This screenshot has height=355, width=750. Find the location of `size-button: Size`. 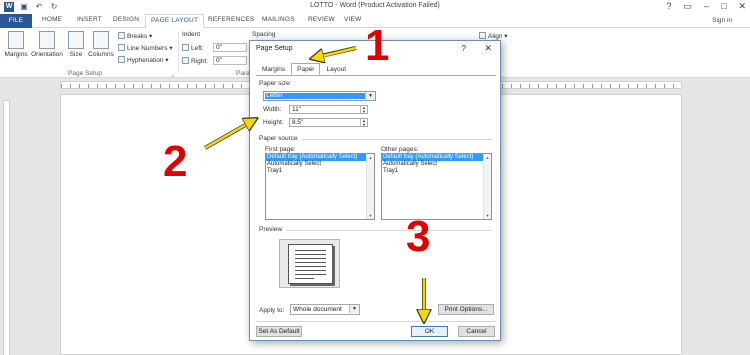

size-button: Size is located at coordinates (76, 44).